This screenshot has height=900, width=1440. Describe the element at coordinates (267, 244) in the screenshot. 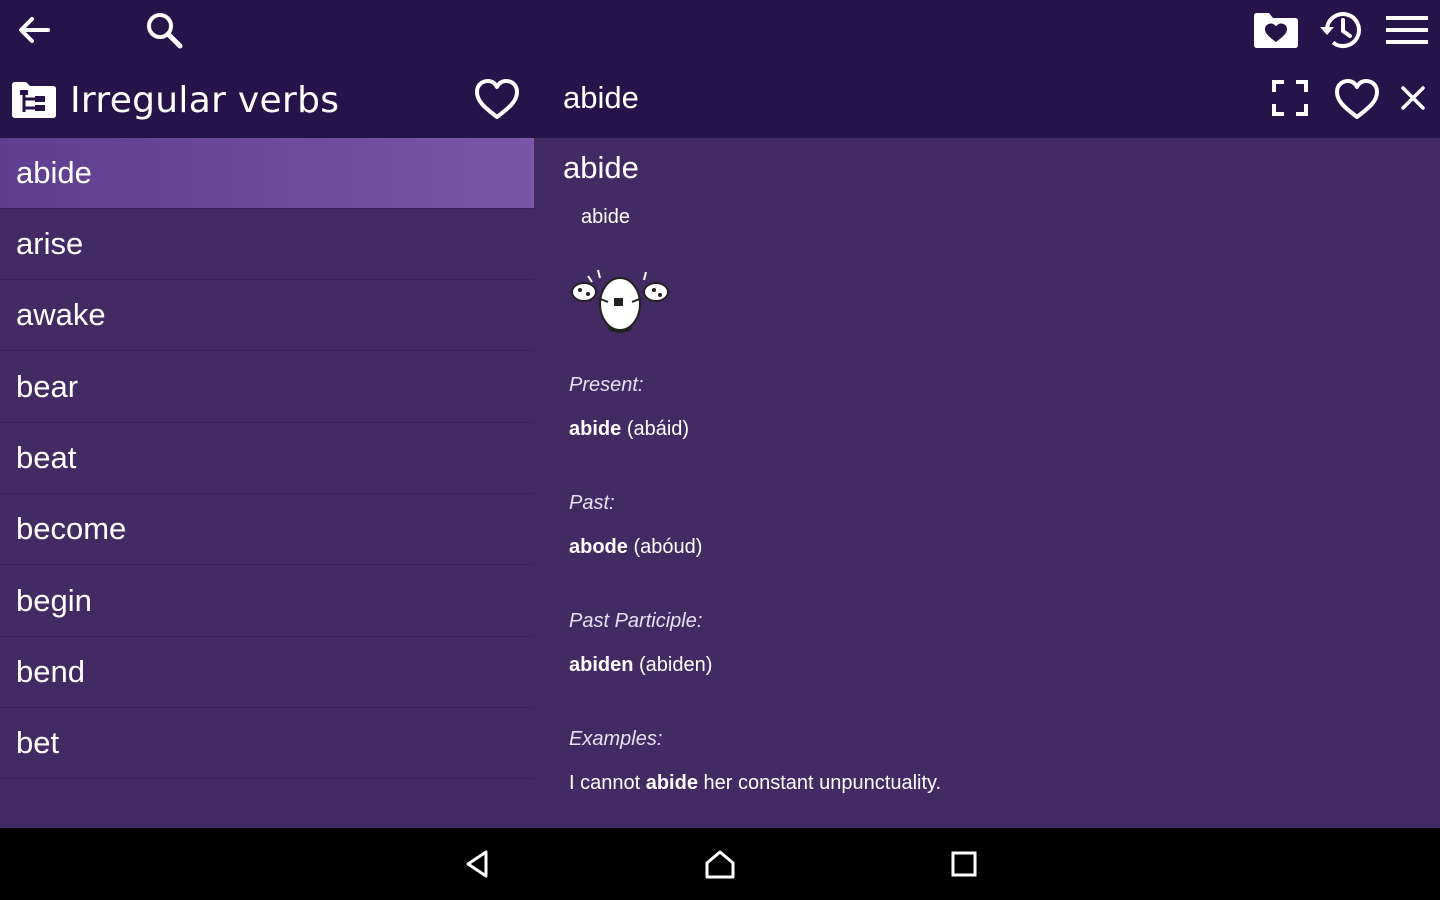

I see `list-item-arise: arise` at that location.